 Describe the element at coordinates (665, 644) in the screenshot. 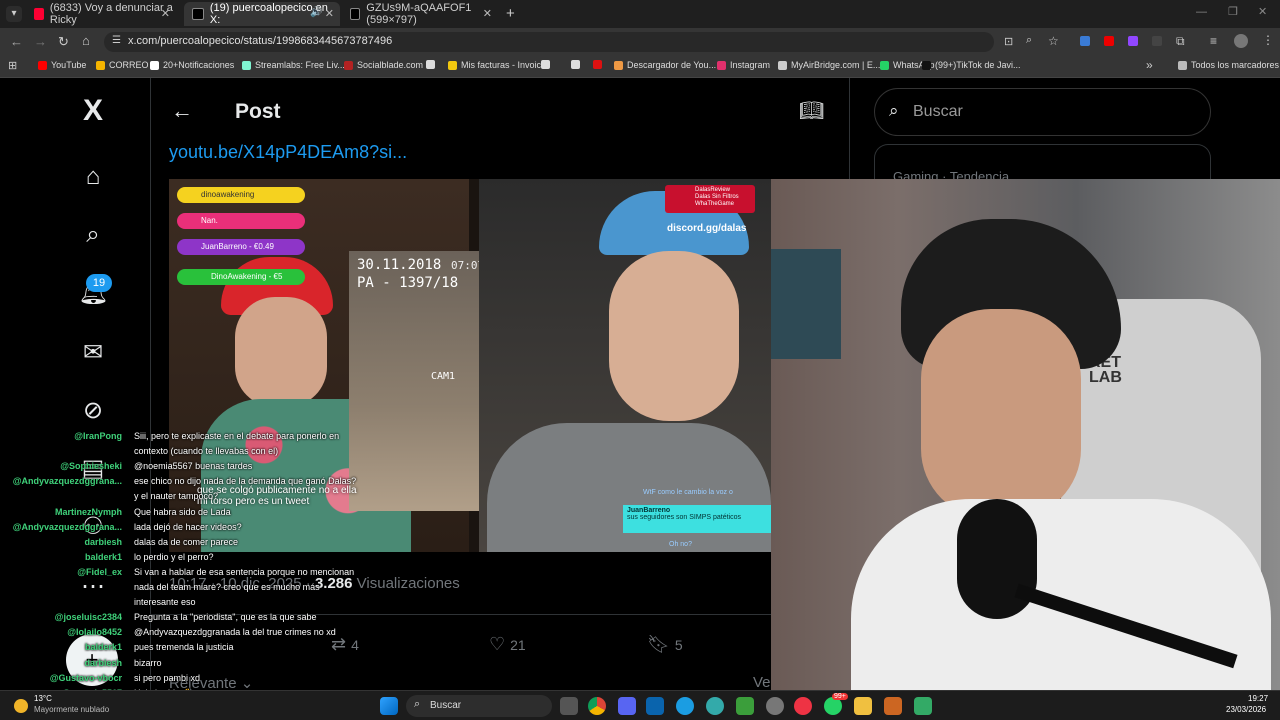

I see `bookmark-button: 🔖︎ 5` at that location.